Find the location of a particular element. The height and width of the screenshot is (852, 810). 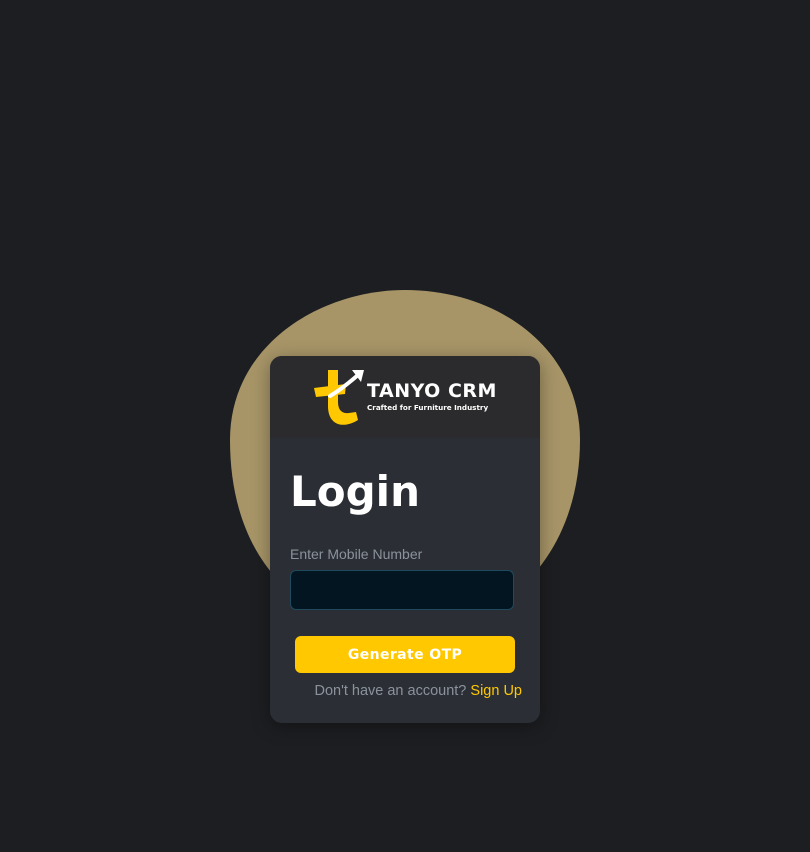

brand-tagline: Crafted for Furniture Industry is located at coordinates (428, 407).